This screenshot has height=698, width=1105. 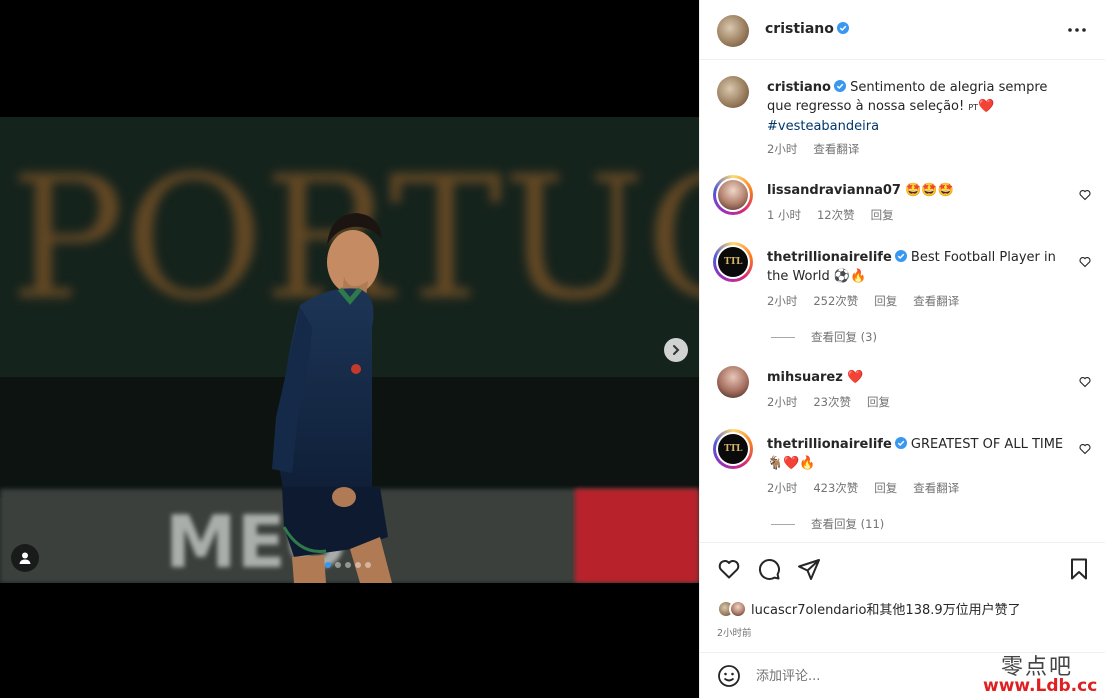 What do you see at coordinates (799, 29) in the screenshot?
I see `author-username: cristiano` at bounding box center [799, 29].